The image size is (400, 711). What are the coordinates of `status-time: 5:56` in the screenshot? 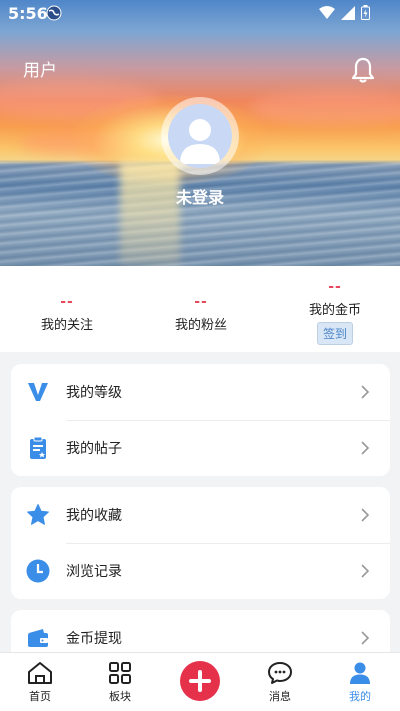 It's located at (28, 13).